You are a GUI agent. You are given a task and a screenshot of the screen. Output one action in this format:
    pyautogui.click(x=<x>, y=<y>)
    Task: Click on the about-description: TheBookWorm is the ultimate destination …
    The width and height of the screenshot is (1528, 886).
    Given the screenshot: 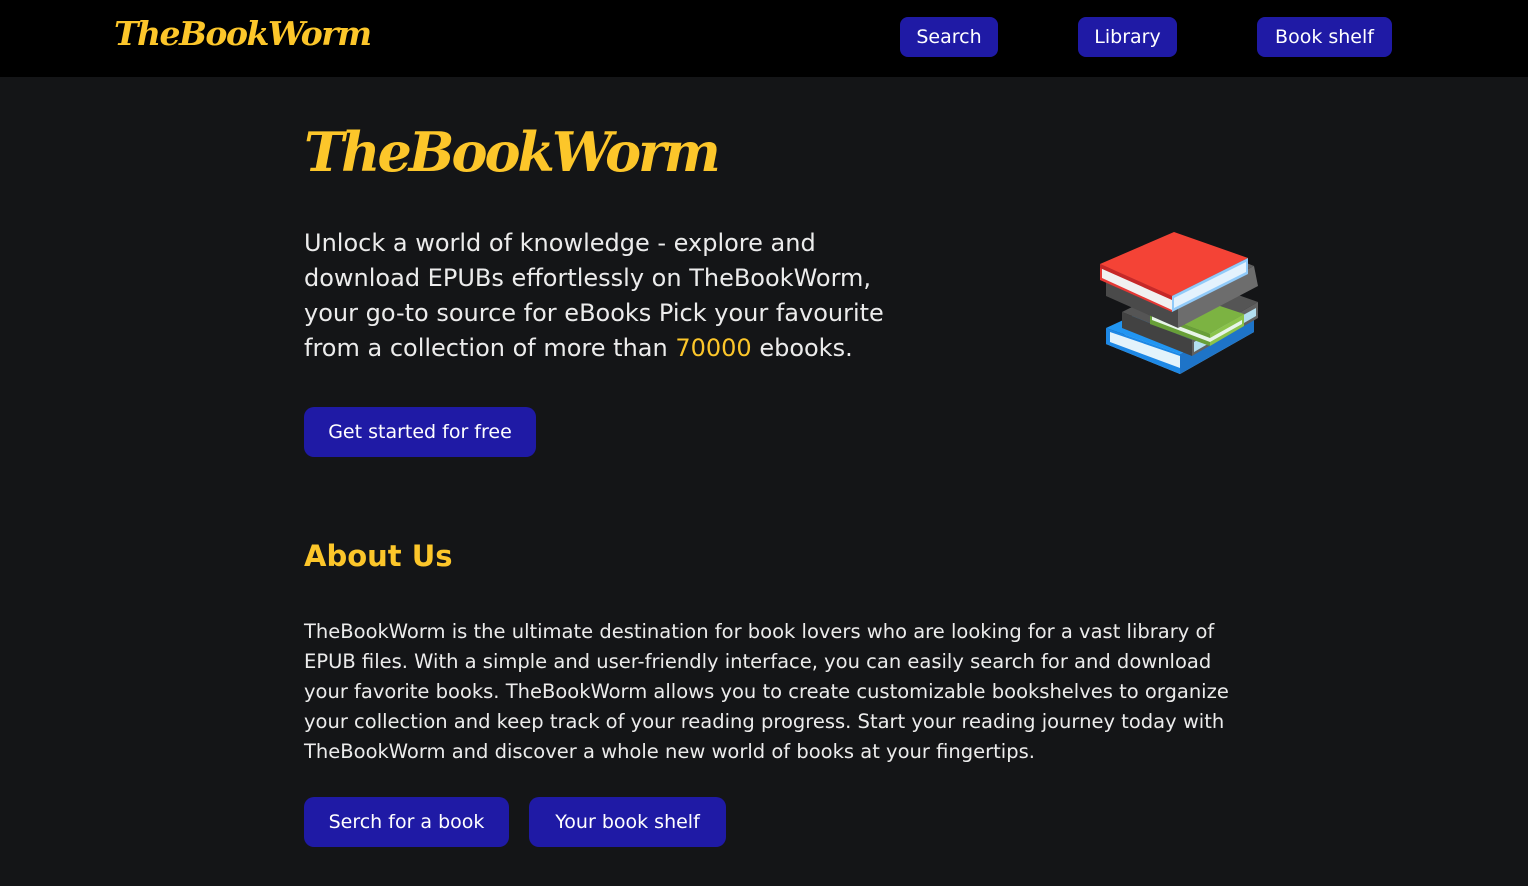 What is the action you would take?
    pyautogui.click(x=766, y=691)
    